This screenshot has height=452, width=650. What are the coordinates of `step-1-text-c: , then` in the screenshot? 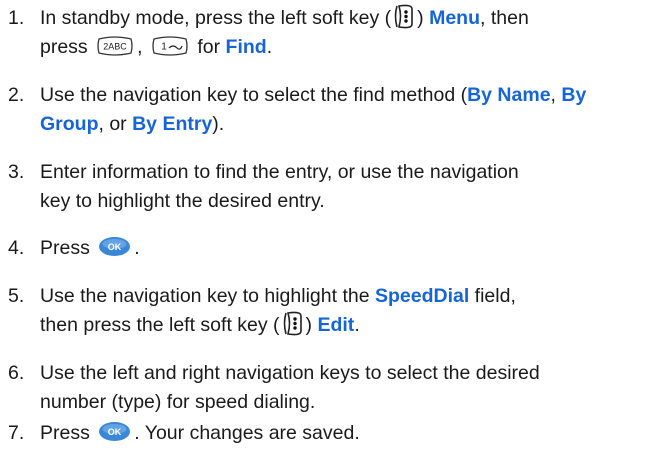 It's located at (504, 18).